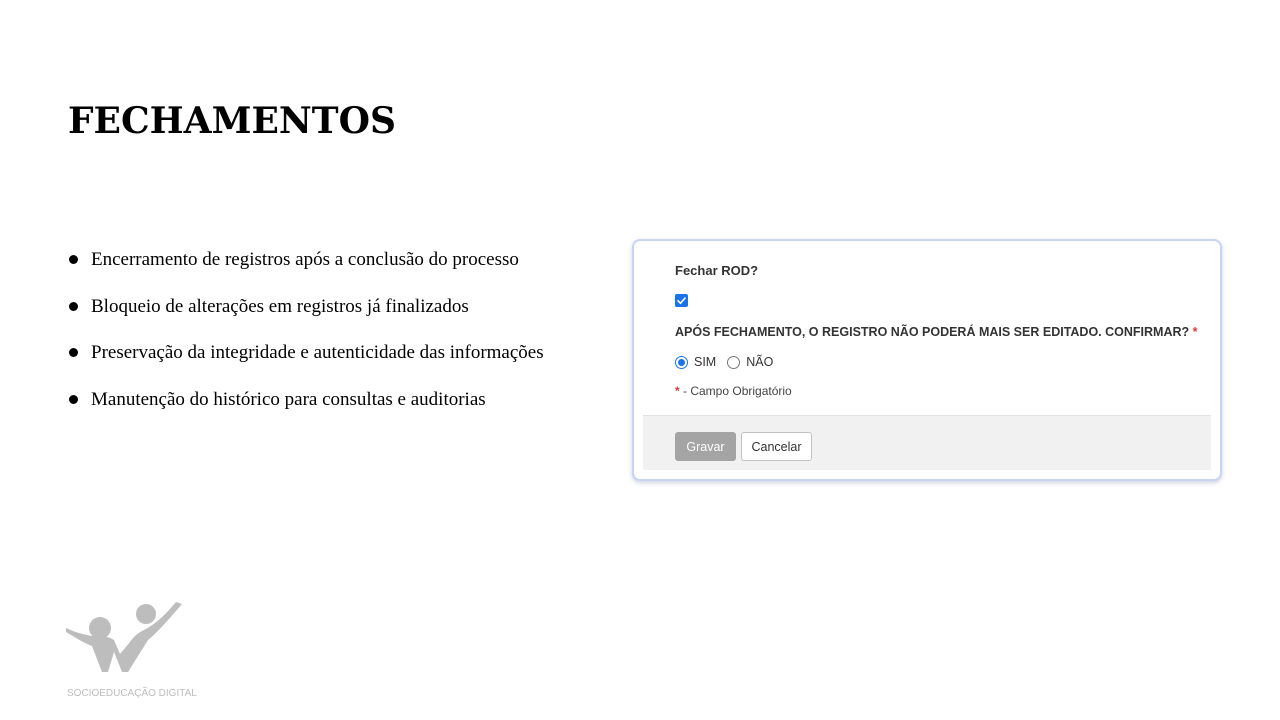 This screenshot has width=1280, height=720. What do you see at coordinates (132, 693) in the screenshot?
I see `logo-text: SOCIOEDUCAÇÃO DIGITAL` at bounding box center [132, 693].